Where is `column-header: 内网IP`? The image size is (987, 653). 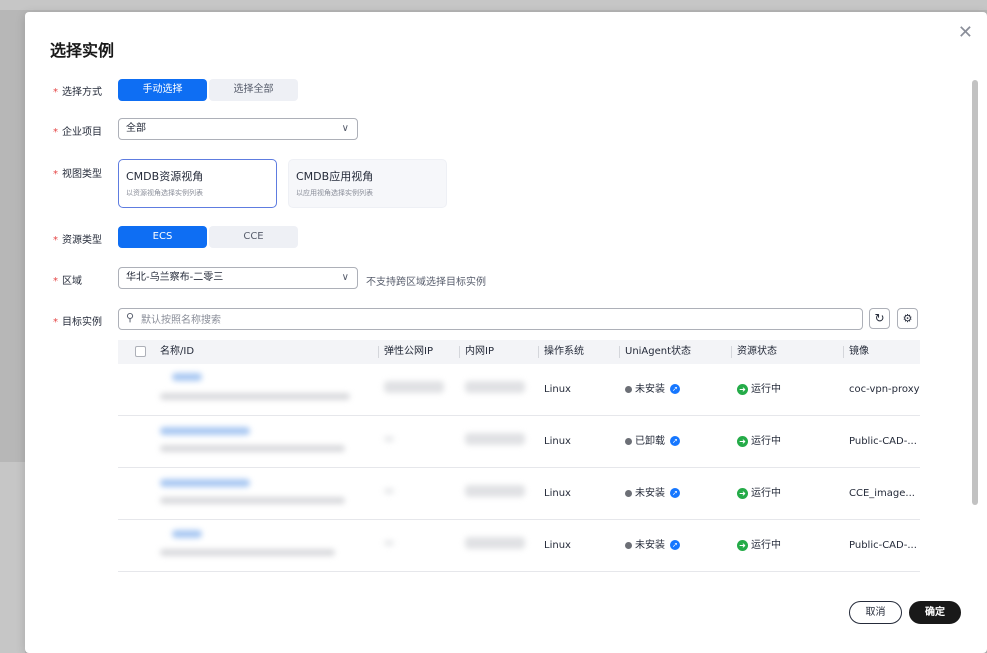
column-header: 内网IP is located at coordinates (476, 352).